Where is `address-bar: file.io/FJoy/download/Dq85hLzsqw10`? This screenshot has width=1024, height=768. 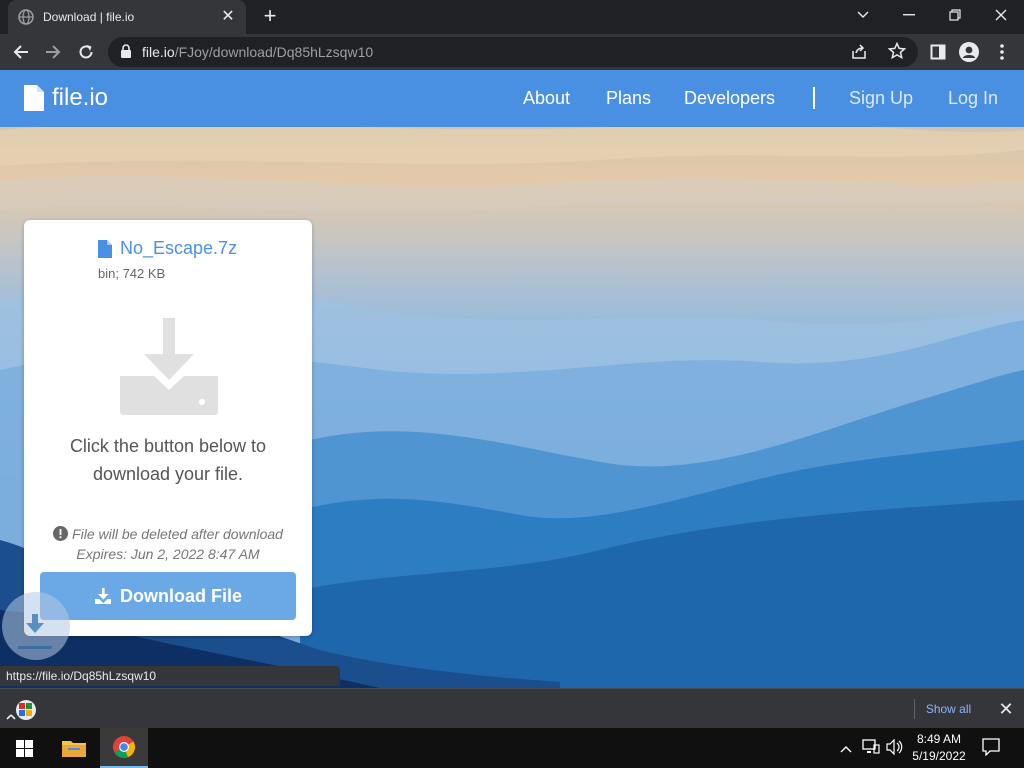
address-bar: file.io/FJoy/download/Dq85hLzsqw10 is located at coordinates (513, 52).